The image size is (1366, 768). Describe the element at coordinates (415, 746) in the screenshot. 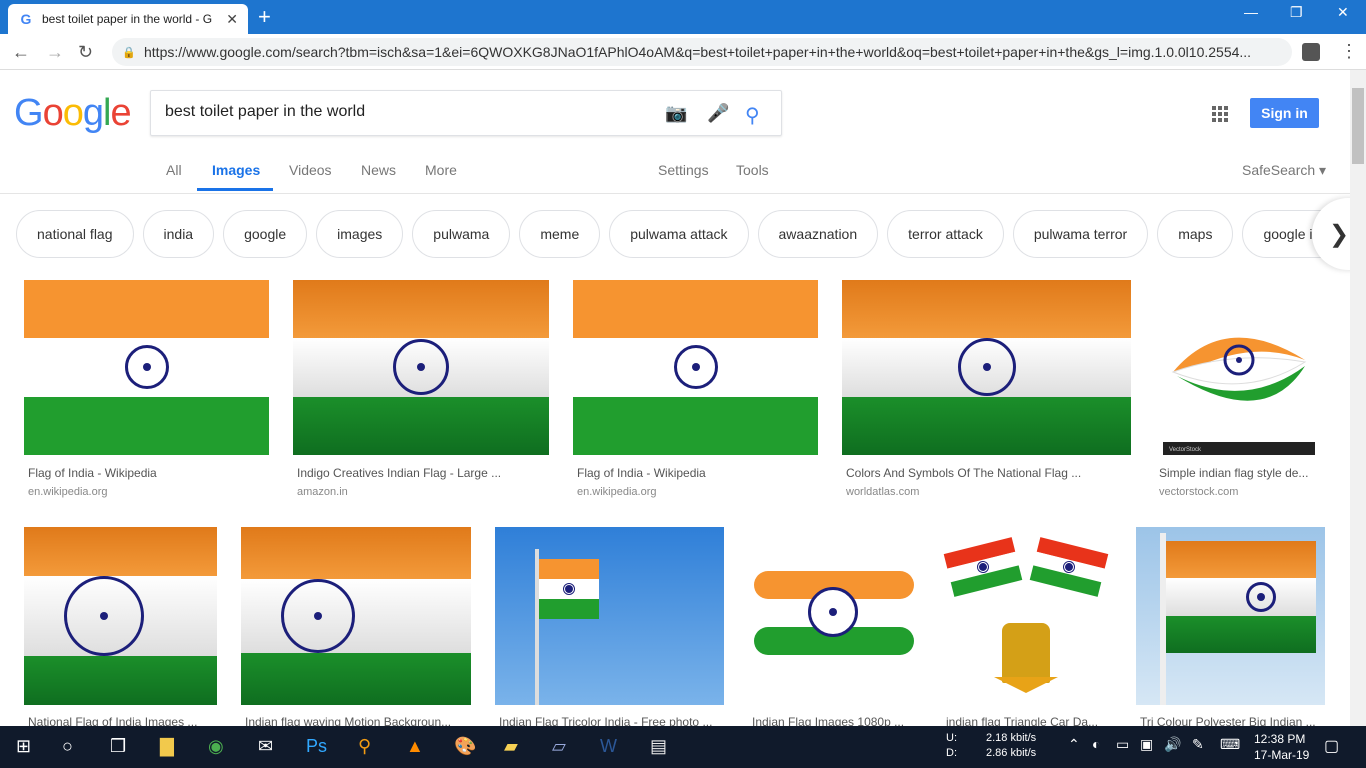

I see `vlc-icon: ▲` at that location.